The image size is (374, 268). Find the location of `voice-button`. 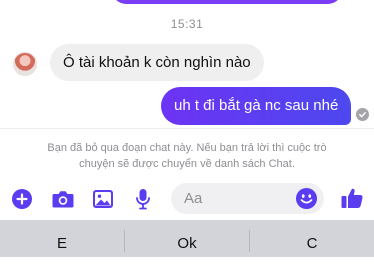

voice-button is located at coordinates (143, 199).